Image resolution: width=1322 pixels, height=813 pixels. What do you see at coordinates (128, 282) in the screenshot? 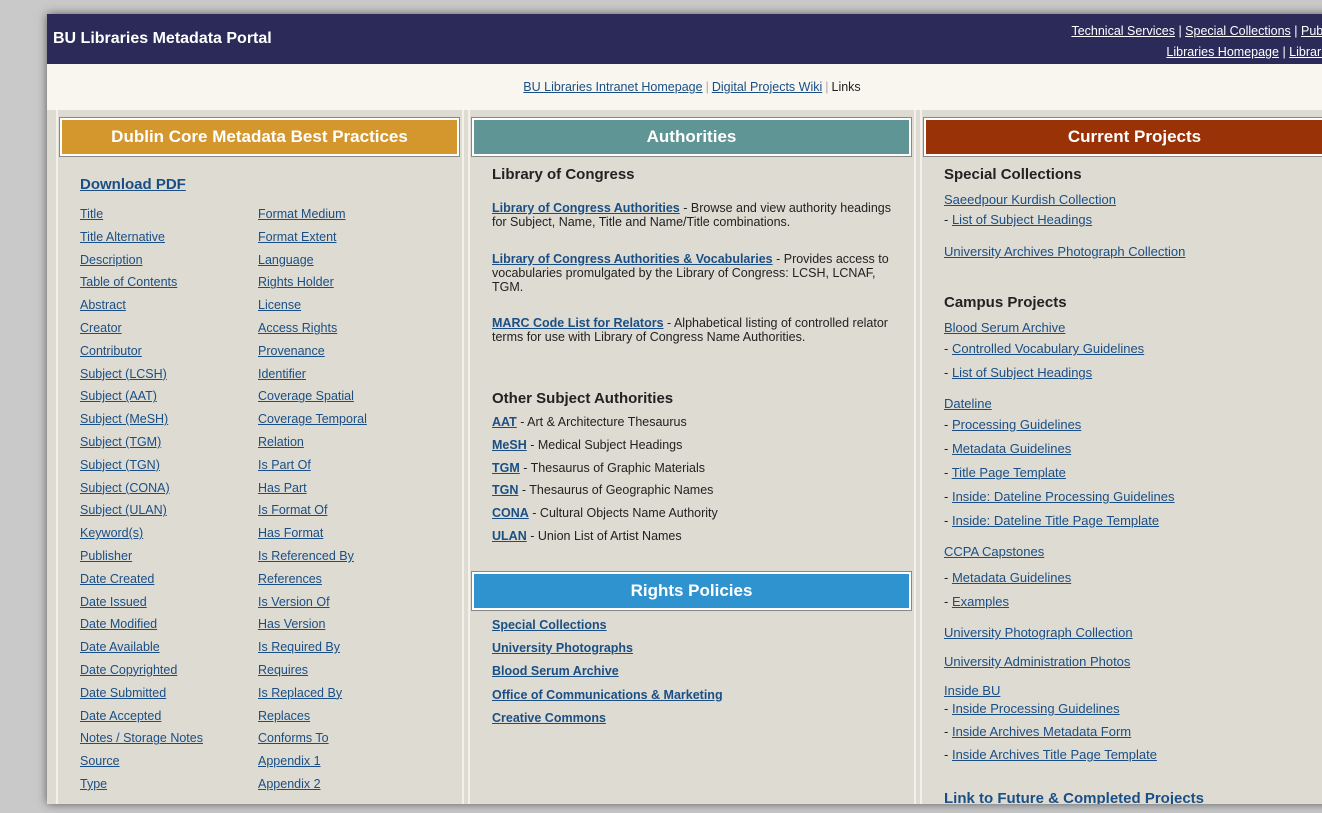
I see `list-item-link: Table of Contents` at bounding box center [128, 282].